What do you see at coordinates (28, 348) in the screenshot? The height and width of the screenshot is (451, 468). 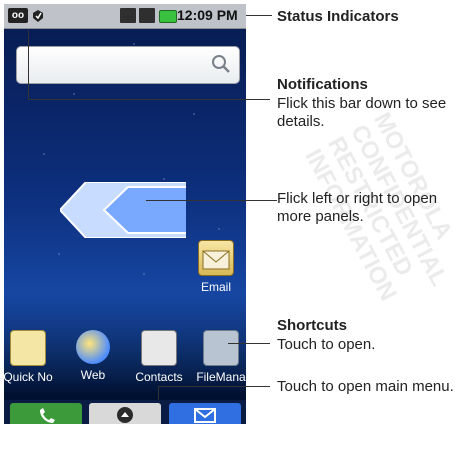 I see `notepad-icon` at bounding box center [28, 348].